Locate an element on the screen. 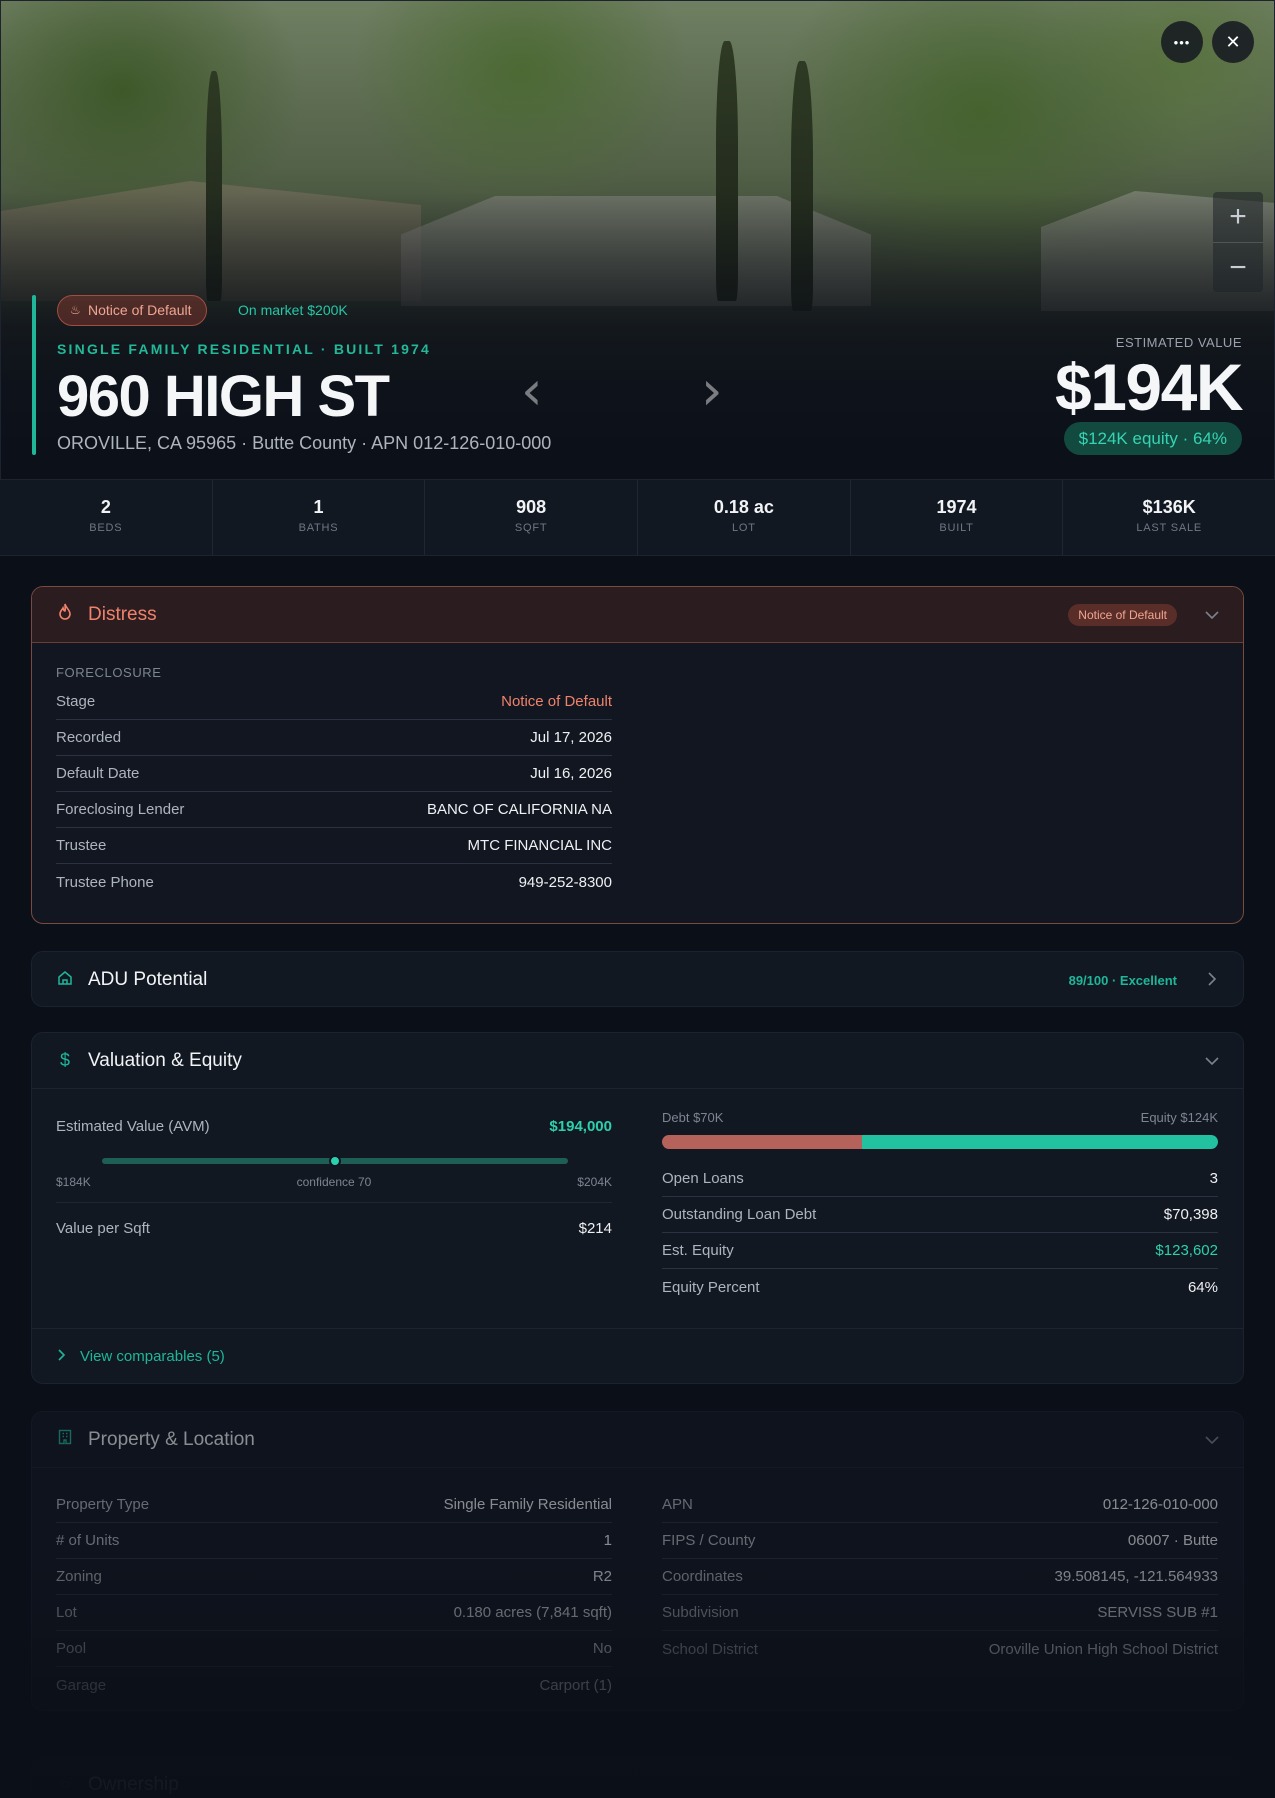 This screenshot has height=1798, width=1275. ownership-header: ○ Ownership is located at coordinates (637, 1777).